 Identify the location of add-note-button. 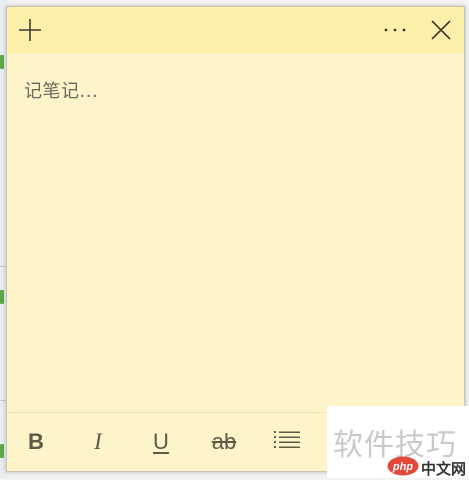
(30, 30).